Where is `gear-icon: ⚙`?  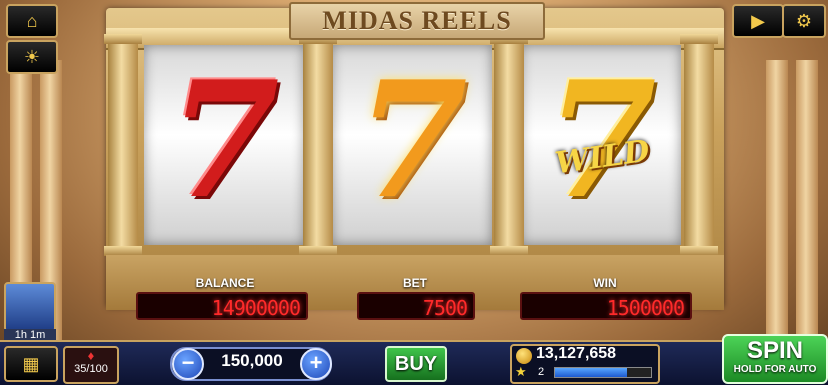 gear-icon: ⚙ is located at coordinates (804, 20).